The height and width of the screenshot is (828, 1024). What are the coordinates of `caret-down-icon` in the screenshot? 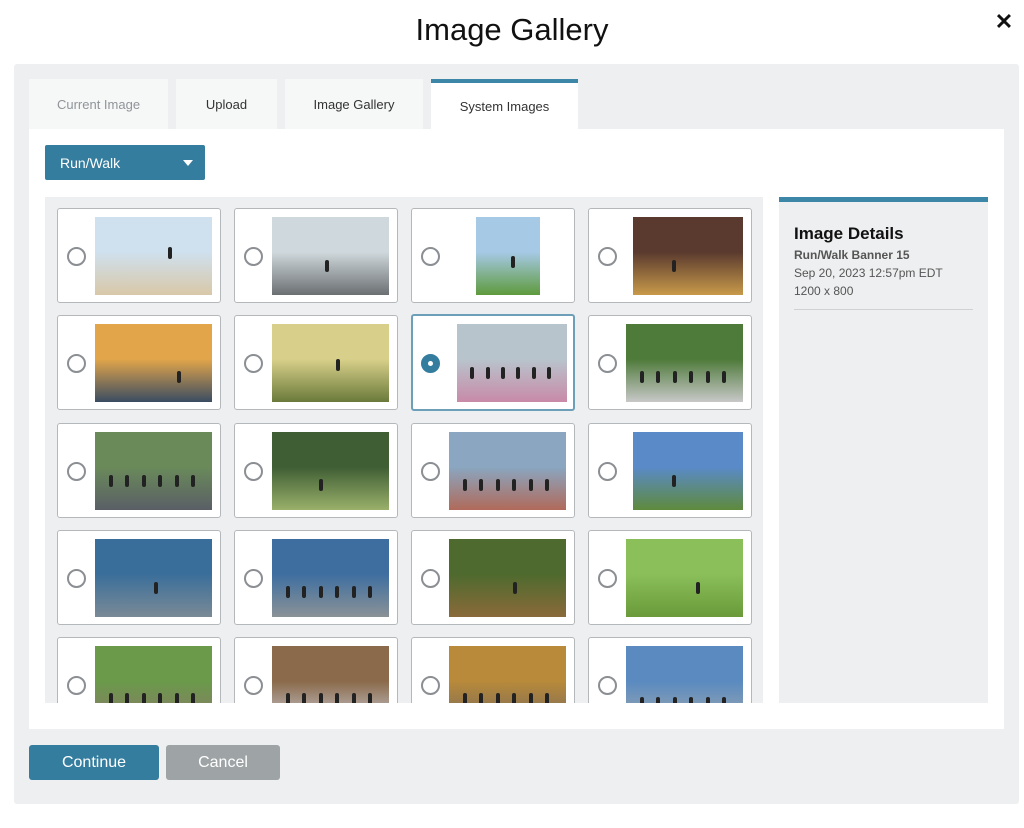 It's located at (188, 163).